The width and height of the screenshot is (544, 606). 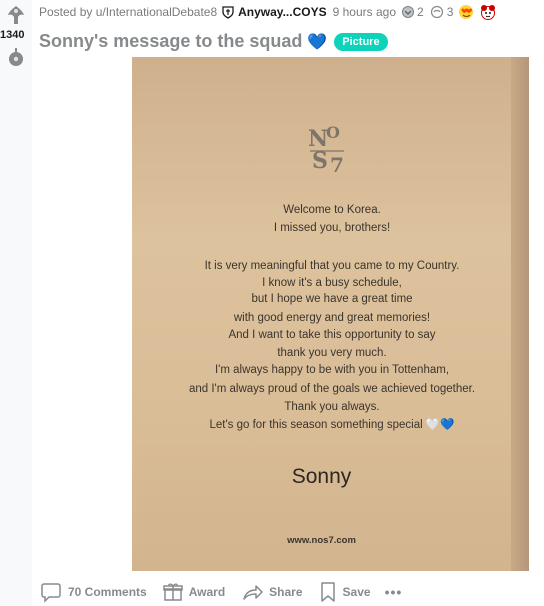 I want to click on wholesome-award-icon, so click(x=488, y=12).